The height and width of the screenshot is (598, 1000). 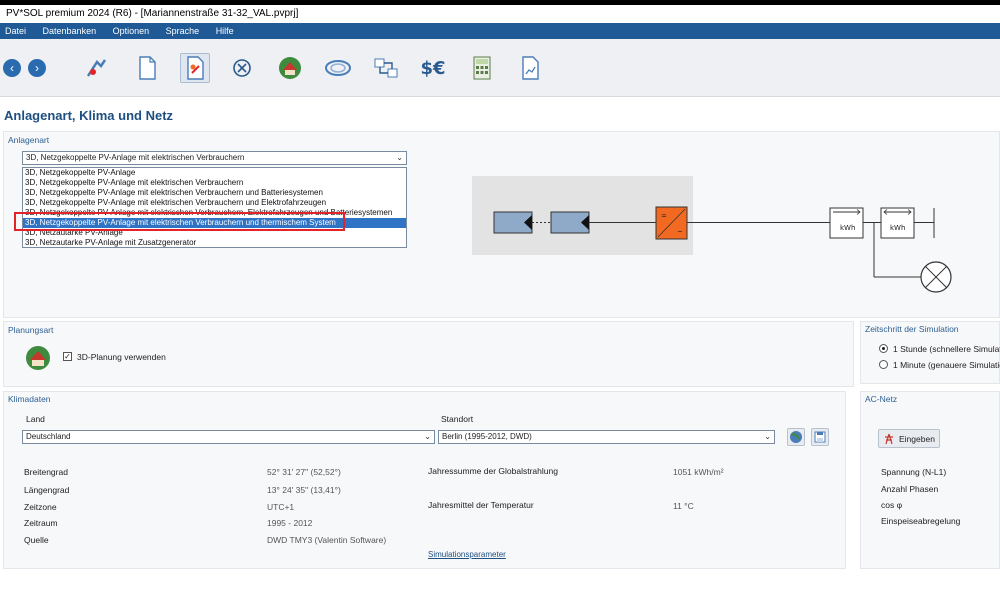 I want to click on latitude-label: Breitengrad, so click(x=46, y=472).